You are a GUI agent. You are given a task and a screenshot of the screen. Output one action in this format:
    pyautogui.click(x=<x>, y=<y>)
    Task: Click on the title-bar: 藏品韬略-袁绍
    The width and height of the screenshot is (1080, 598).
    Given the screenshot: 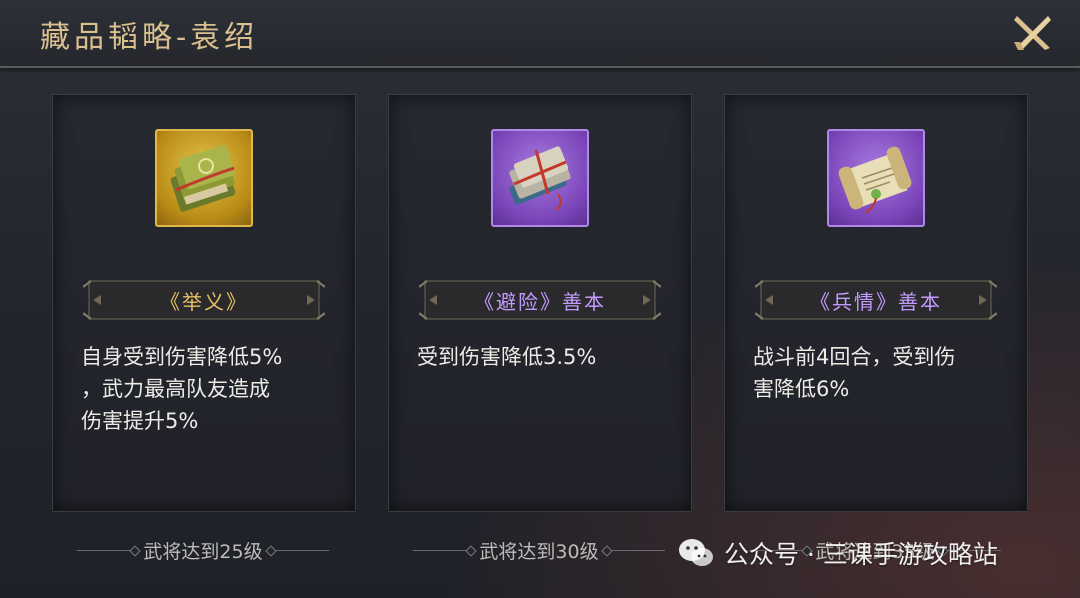 What is the action you would take?
    pyautogui.click(x=540, y=34)
    